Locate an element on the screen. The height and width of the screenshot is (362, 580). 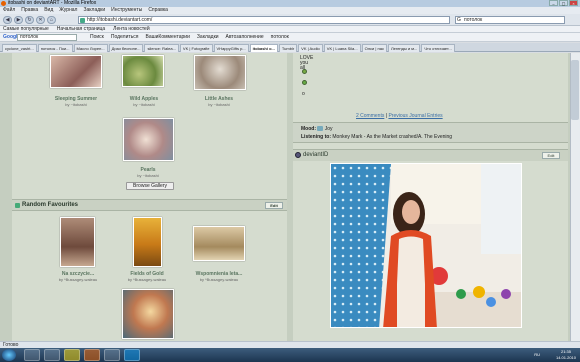
google-share-button: Поделиться is located at coordinates (125, 37).